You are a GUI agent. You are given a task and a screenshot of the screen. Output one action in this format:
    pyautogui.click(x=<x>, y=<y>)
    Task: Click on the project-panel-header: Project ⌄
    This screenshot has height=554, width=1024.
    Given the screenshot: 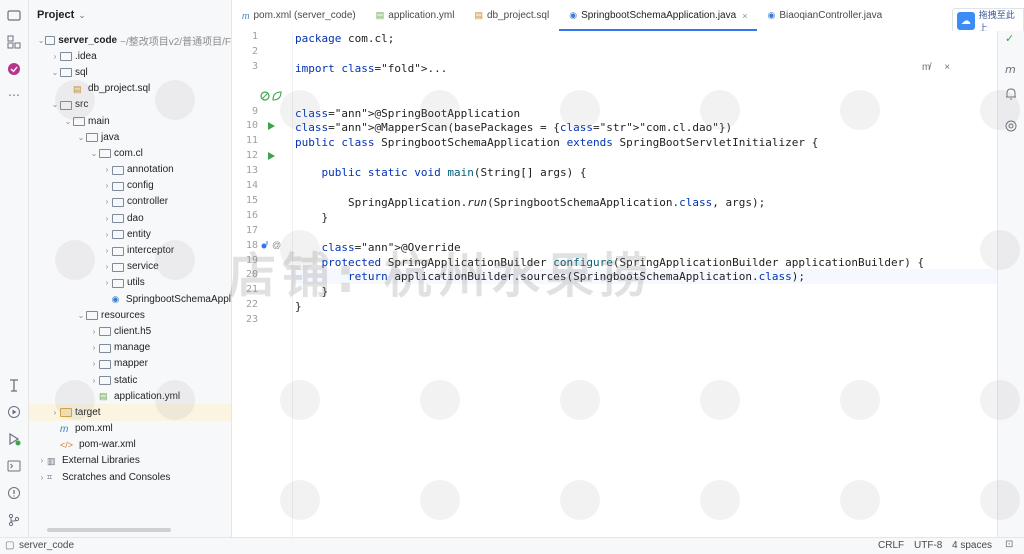 What is the action you would take?
    pyautogui.click(x=130, y=15)
    